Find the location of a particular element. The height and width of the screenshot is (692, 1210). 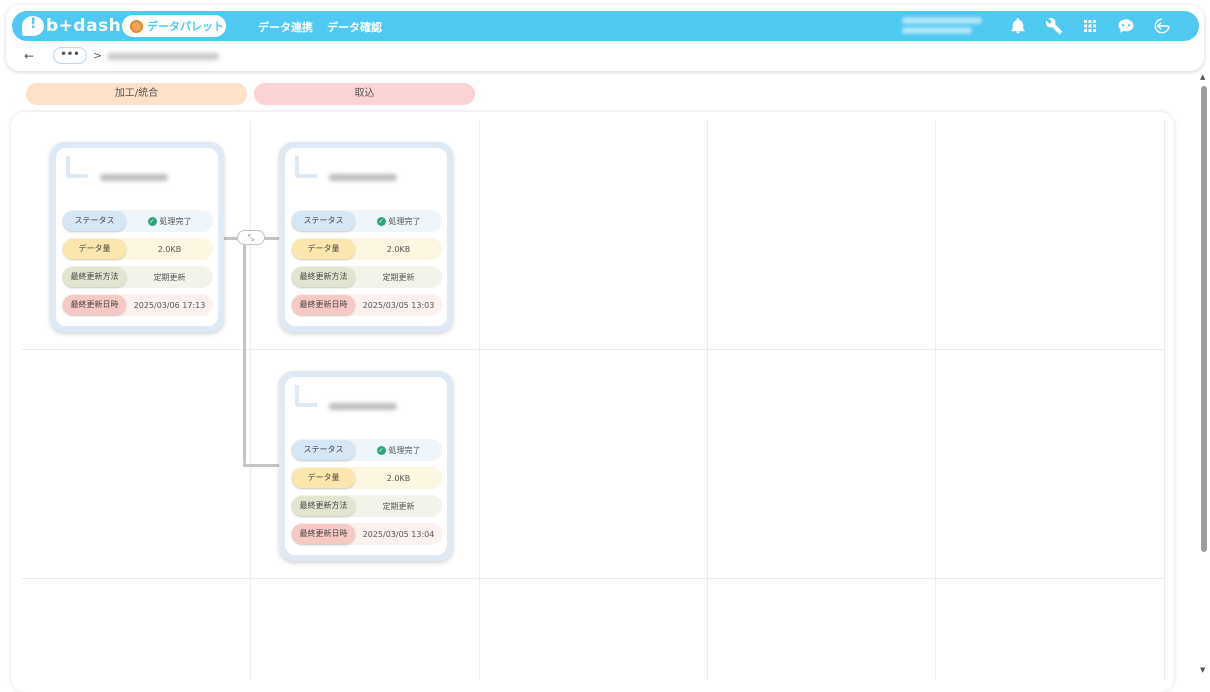

updated-value: 2025/03/05 13:03 is located at coordinates (398, 305).